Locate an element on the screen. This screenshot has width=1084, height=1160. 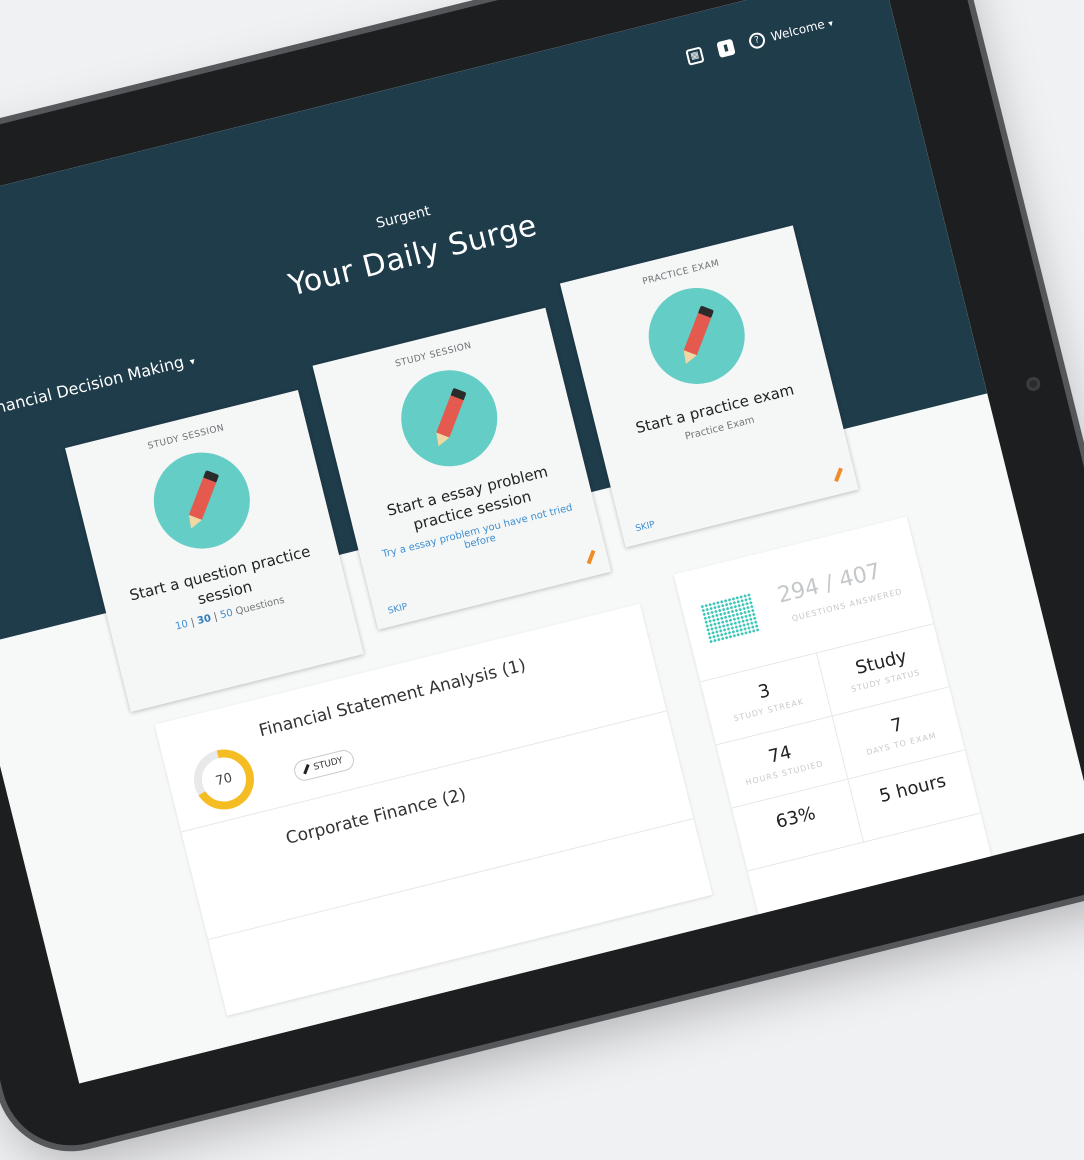
topic-score: 70 is located at coordinates (224, 779).